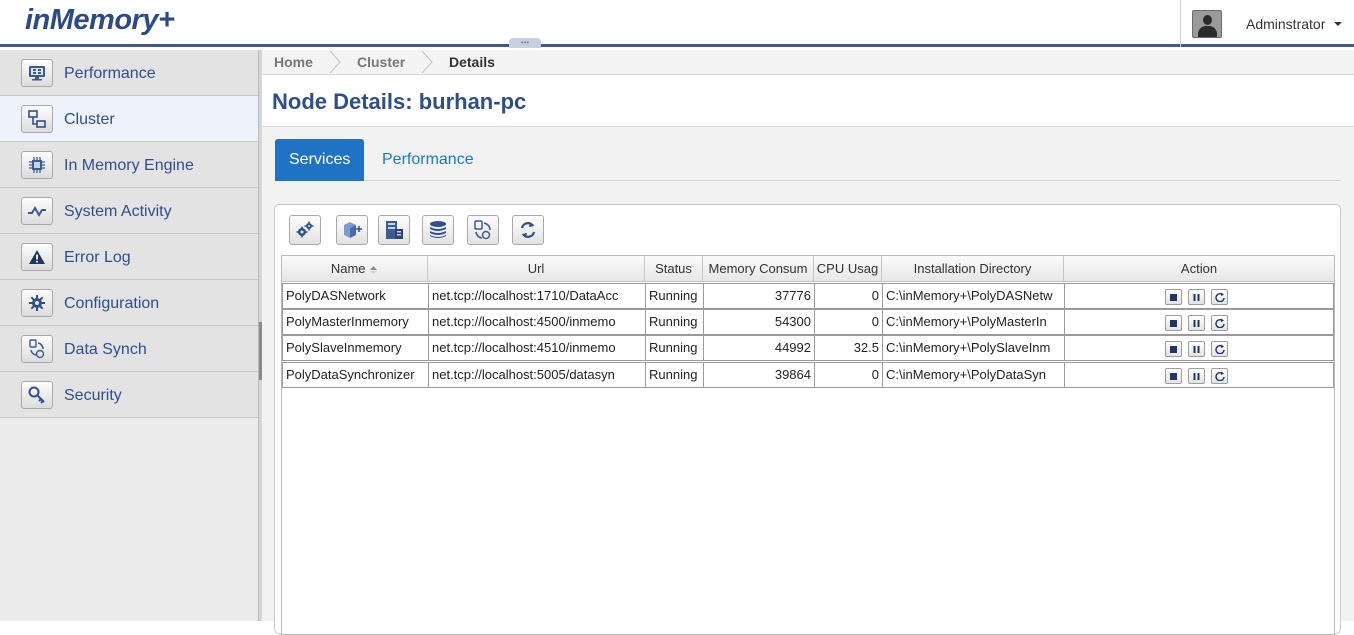  Describe the element at coordinates (355, 269) in the screenshot. I see `column-header-name: Name` at that location.